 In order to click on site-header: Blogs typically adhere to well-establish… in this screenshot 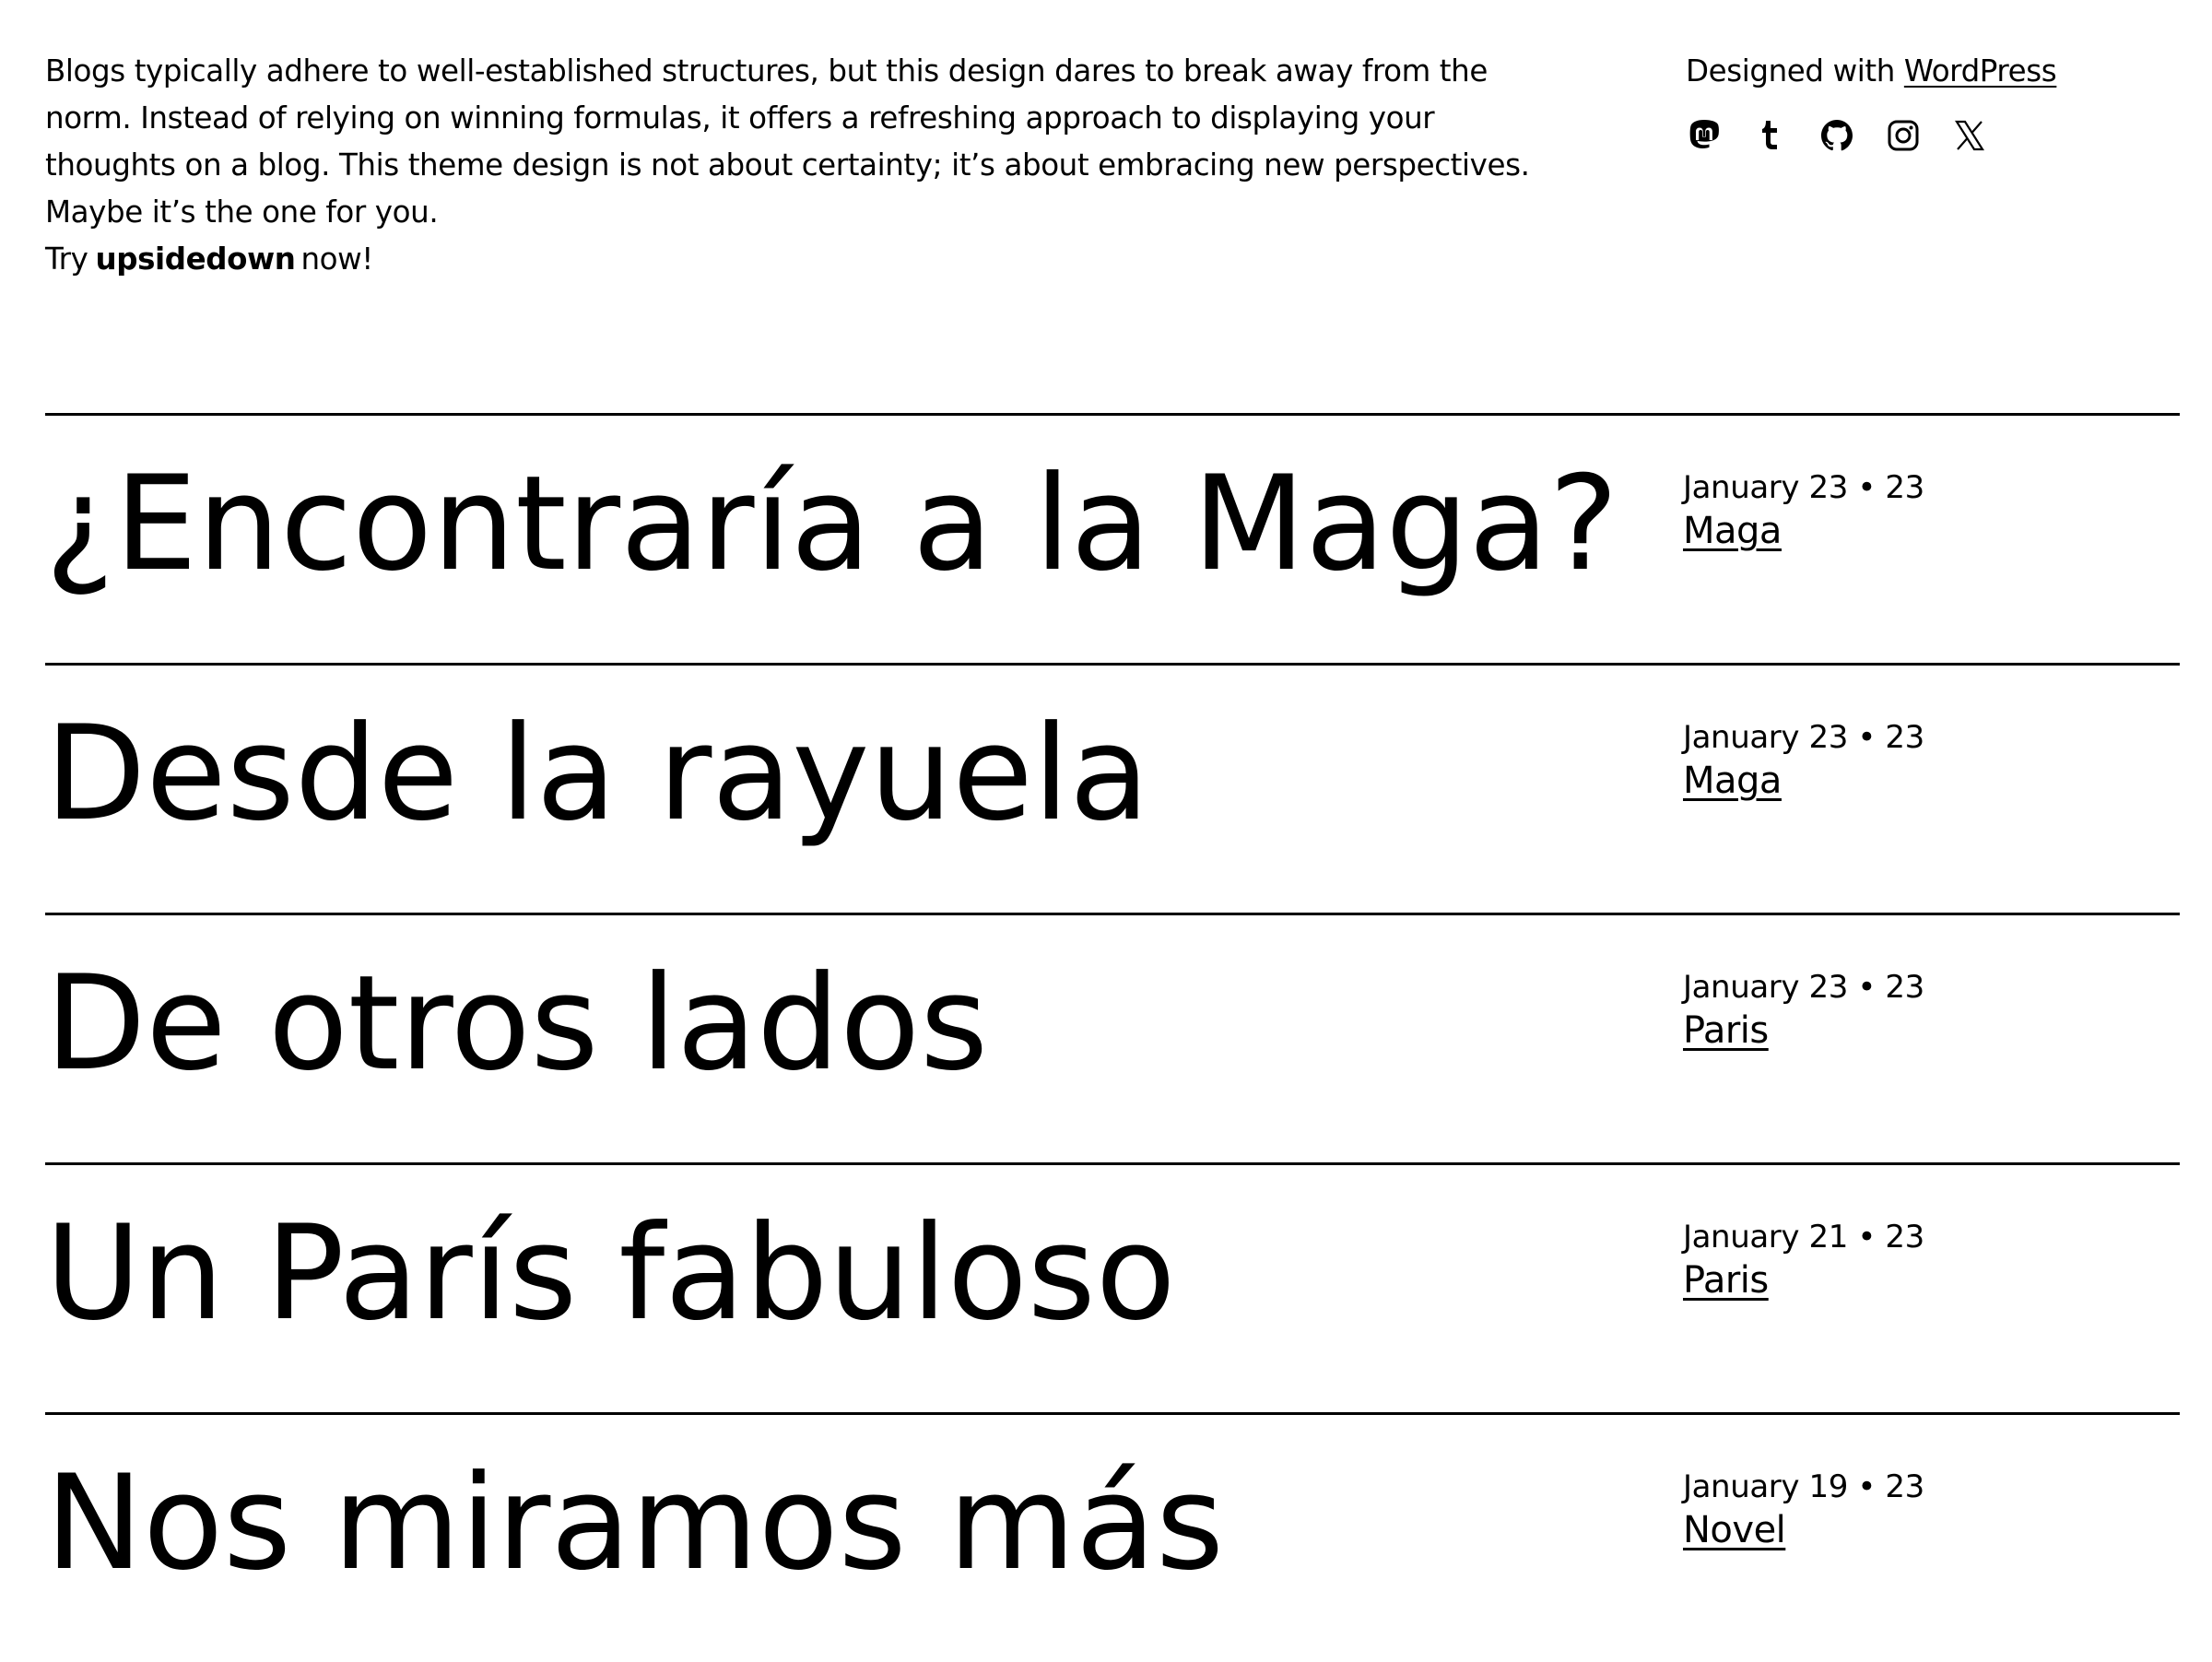, I will do `click(1112, 168)`.